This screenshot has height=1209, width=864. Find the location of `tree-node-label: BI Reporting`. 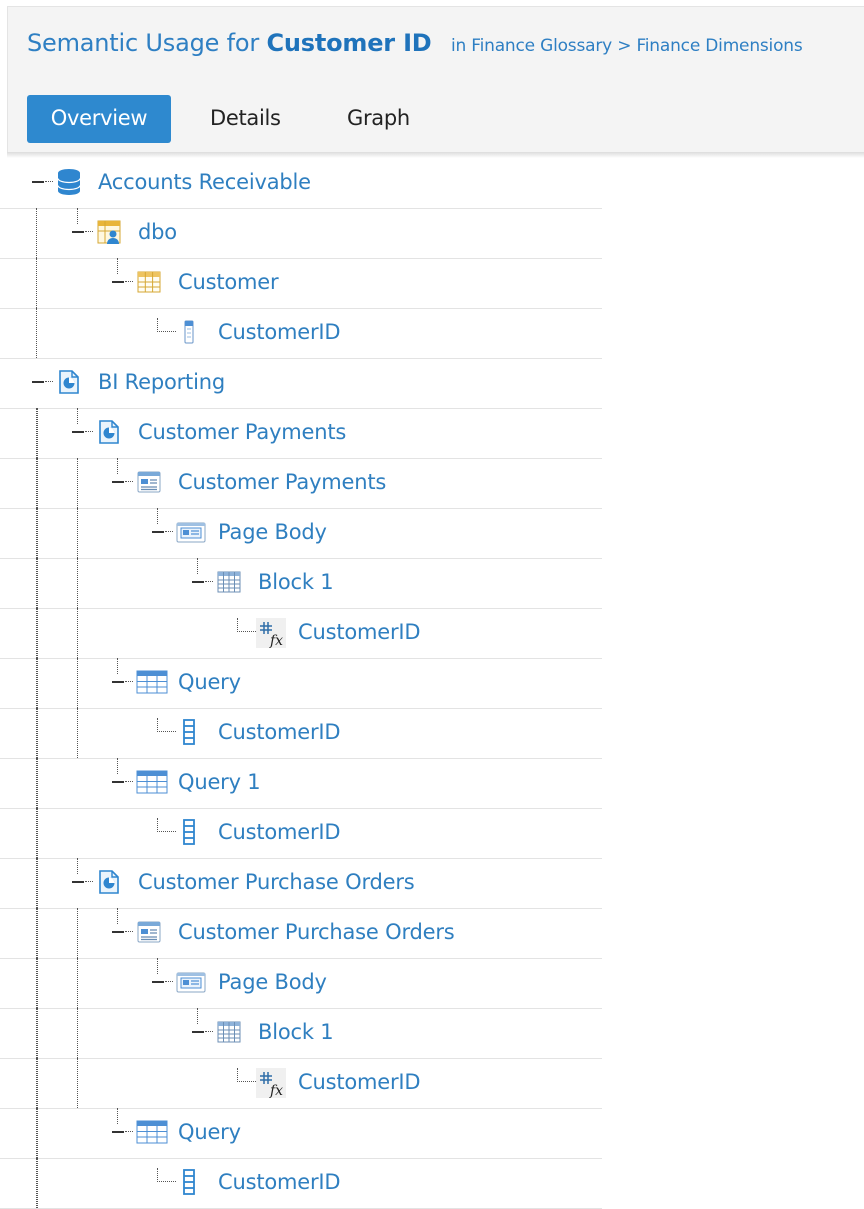

tree-node-label: BI Reporting is located at coordinates (161, 382).